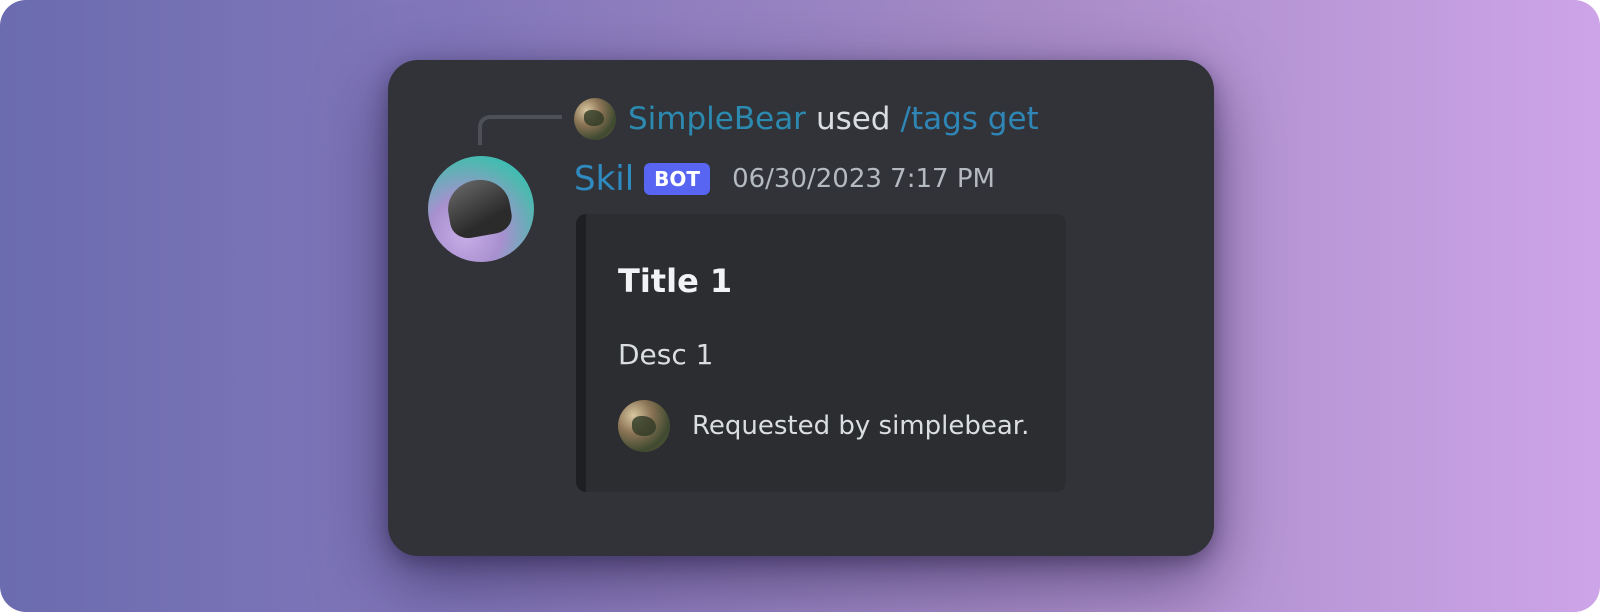  What do you see at coordinates (666, 354) in the screenshot?
I see `embed-description: Desc 1` at bounding box center [666, 354].